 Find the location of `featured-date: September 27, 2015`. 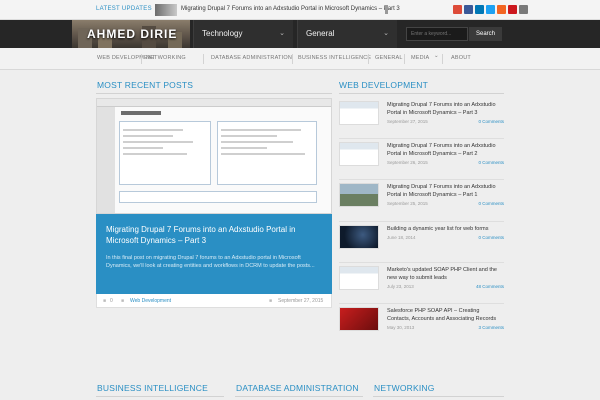

featured-date: September 27, 2015 is located at coordinates (301, 301).